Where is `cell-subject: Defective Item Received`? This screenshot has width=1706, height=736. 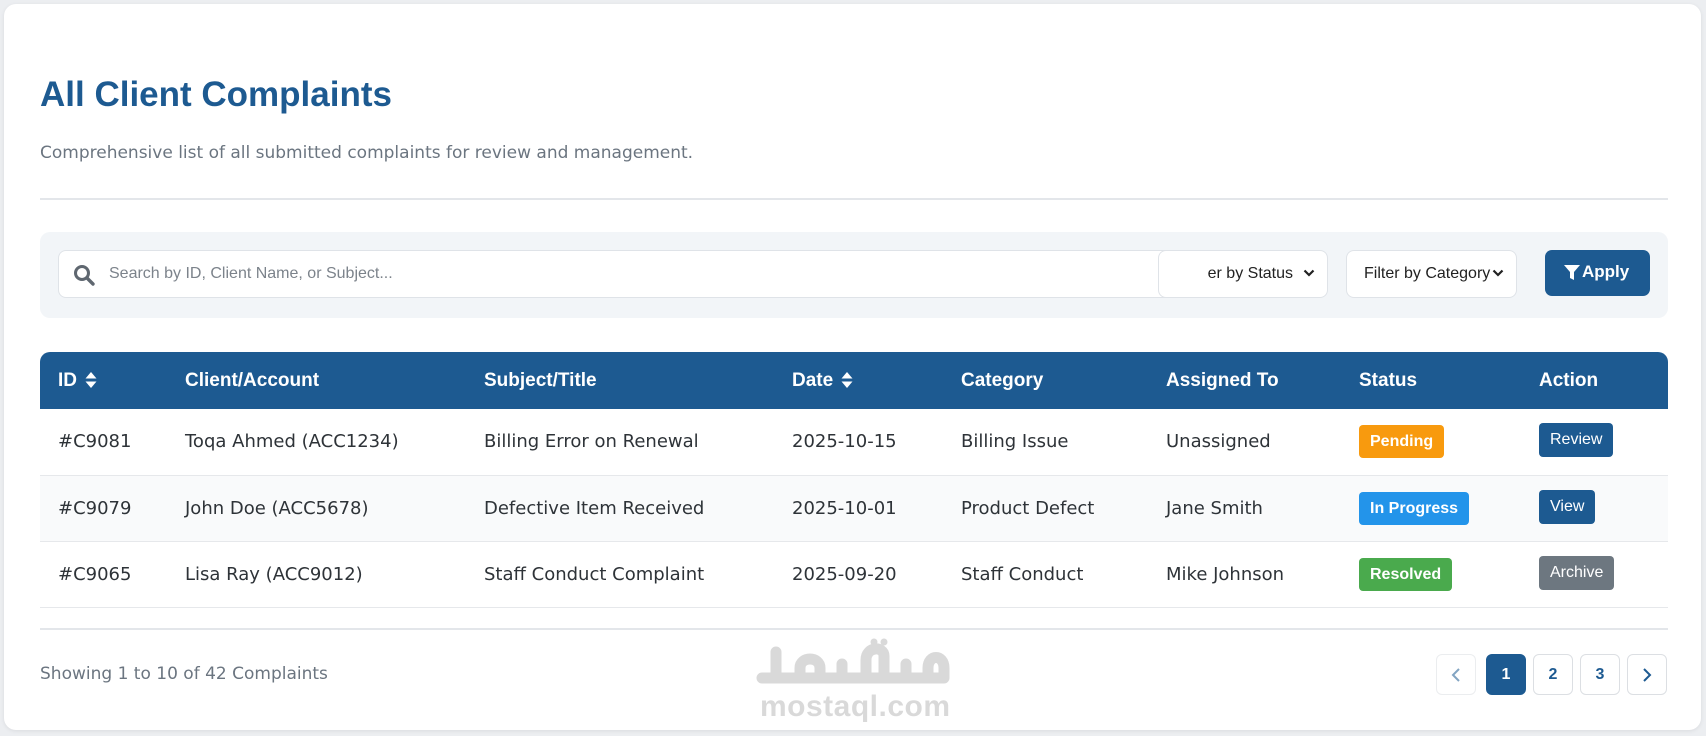 cell-subject: Defective Item Received is located at coordinates (620, 508).